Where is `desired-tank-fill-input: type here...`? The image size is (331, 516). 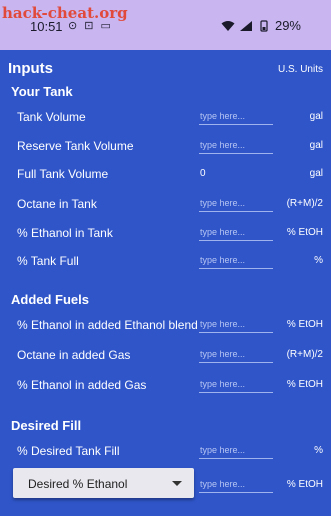
desired-tank-fill-input: type here... is located at coordinates (236, 450).